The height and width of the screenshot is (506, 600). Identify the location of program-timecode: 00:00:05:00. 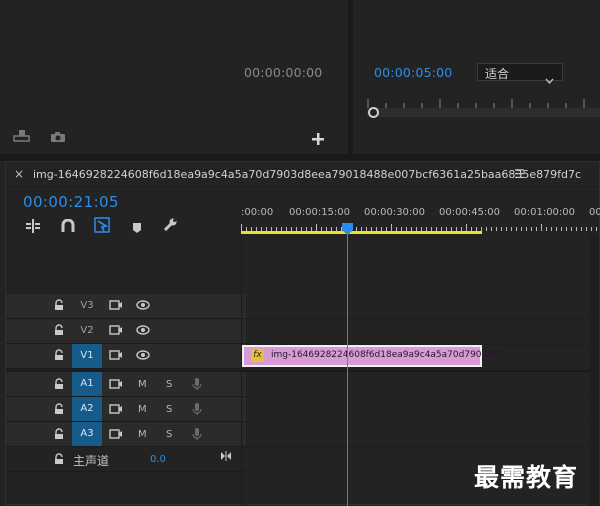
(413, 72).